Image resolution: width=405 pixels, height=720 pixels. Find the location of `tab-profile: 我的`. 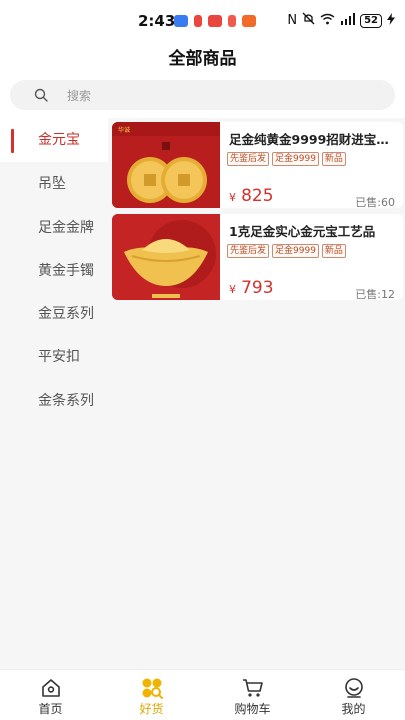

tab-profile: 我的 is located at coordinates (353, 695).